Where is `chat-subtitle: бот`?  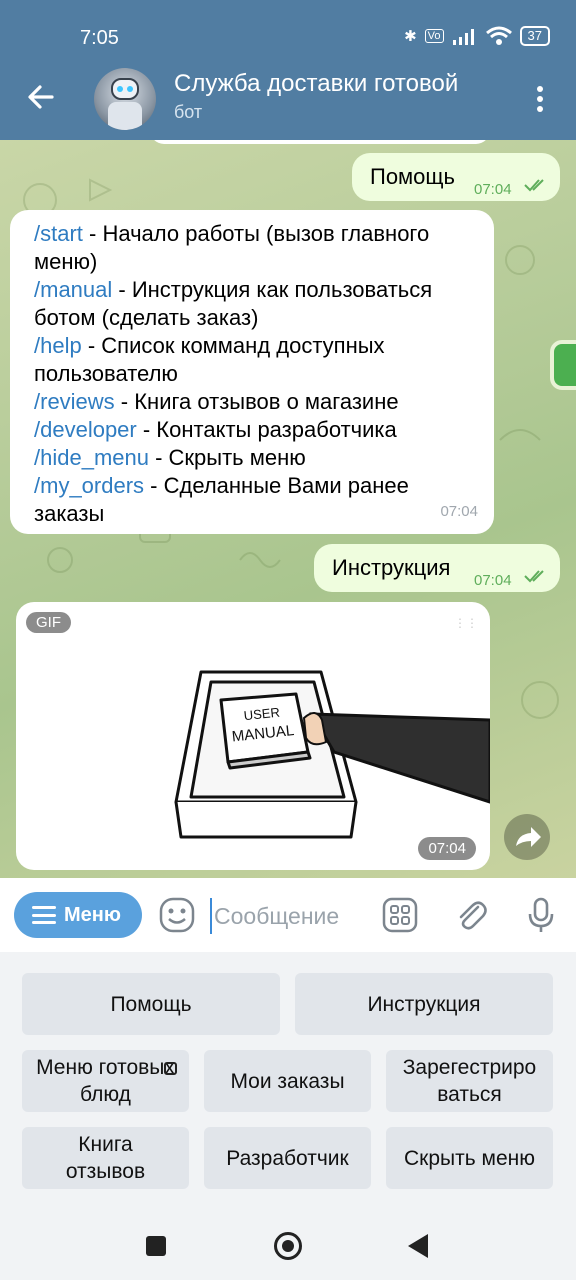 chat-subtitle: бот is located at coordinates (188, 112).